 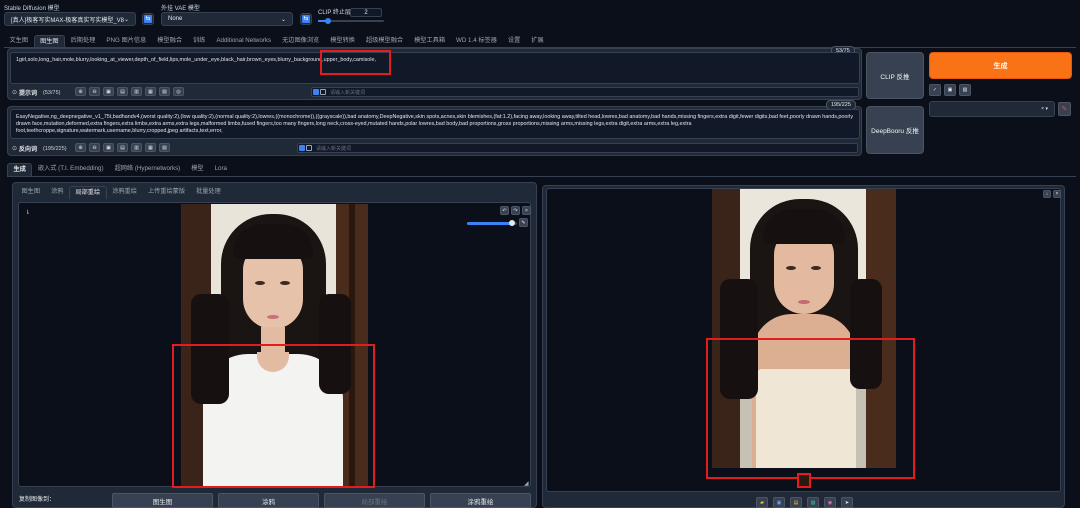 What do you see at coordinates (55, 148) in the screenshot?
I see `negative-label-count: (195/225)` at bounding box center [55, 148].